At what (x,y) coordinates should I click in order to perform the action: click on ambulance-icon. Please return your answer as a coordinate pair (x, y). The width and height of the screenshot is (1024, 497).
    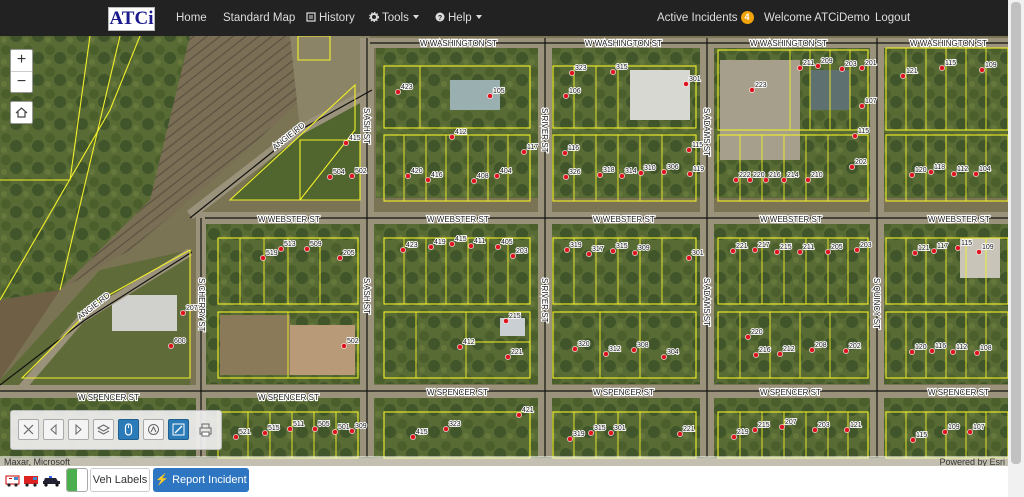
    Looking at the image, I should click on (12, 481).